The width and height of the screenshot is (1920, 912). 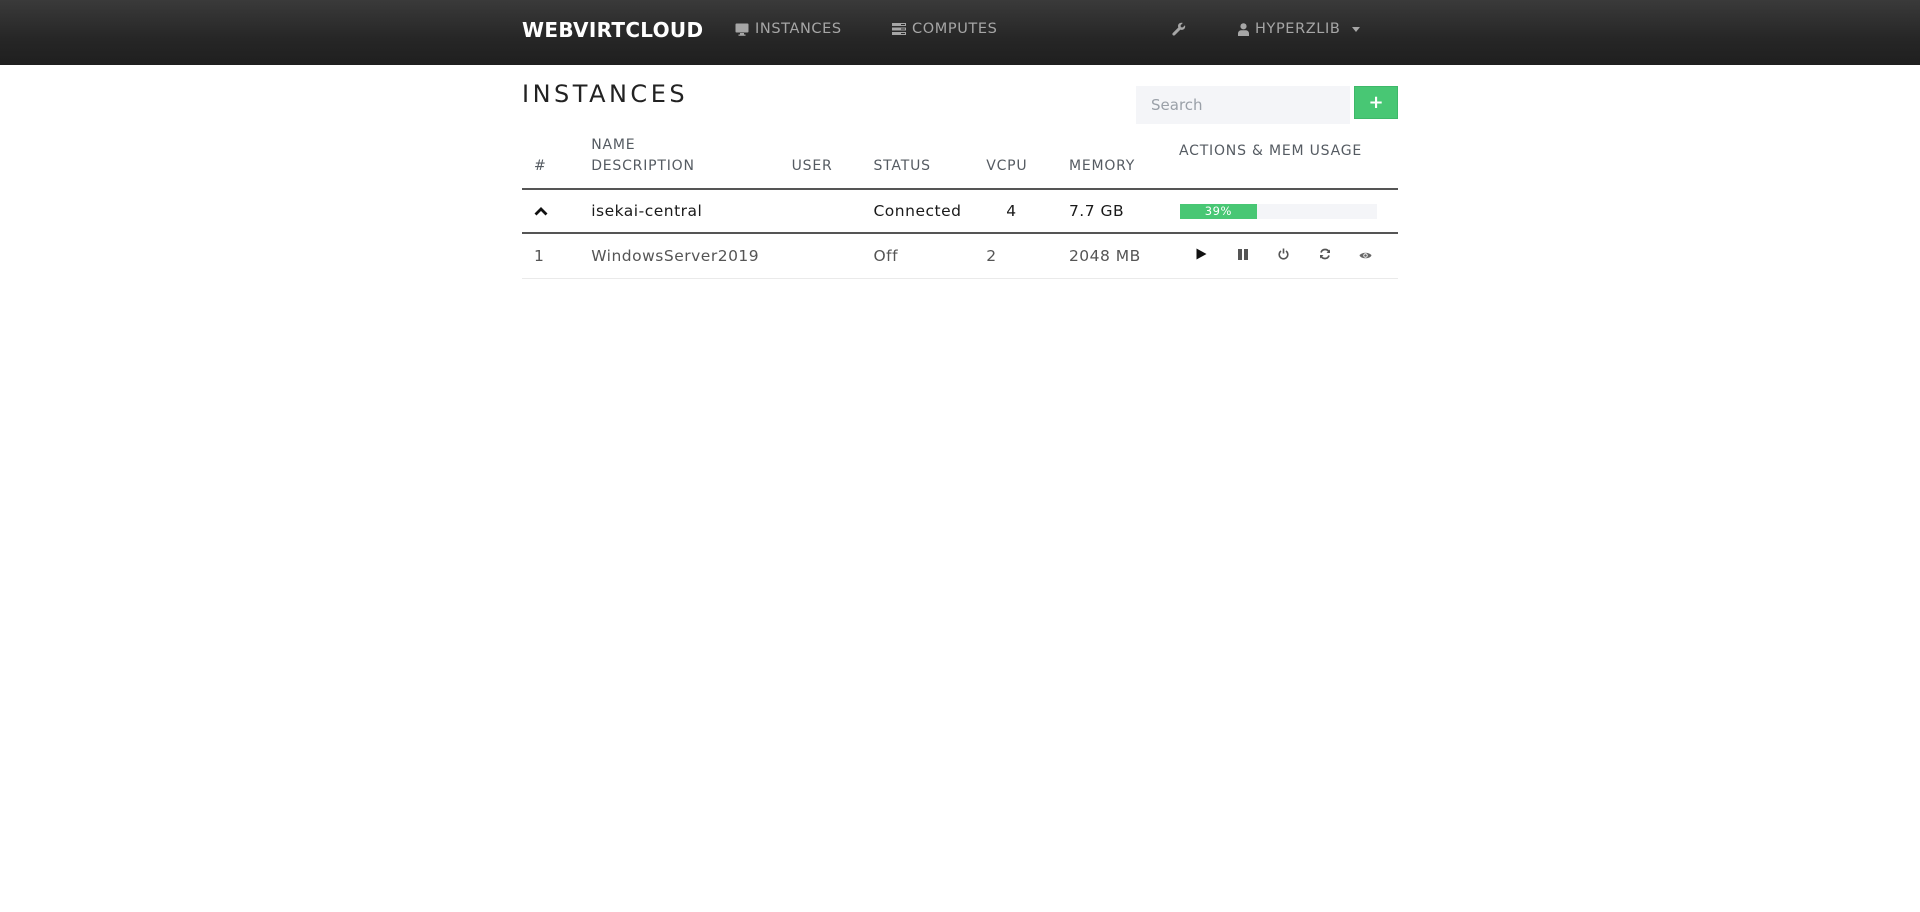 I want to click on server-icon, so click(x=899, y=29).